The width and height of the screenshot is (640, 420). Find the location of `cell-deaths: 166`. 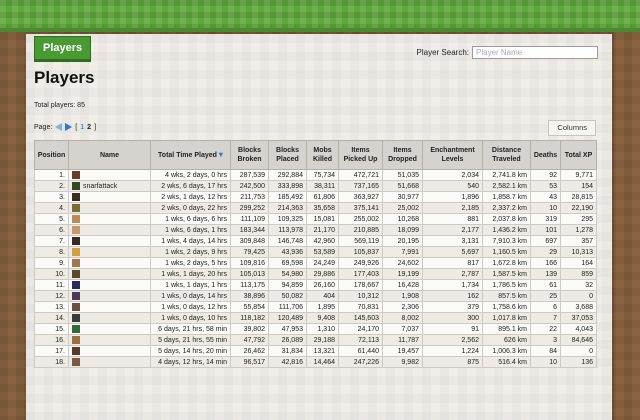

cell-deaths: 166 is located at coordinates (545, 263).